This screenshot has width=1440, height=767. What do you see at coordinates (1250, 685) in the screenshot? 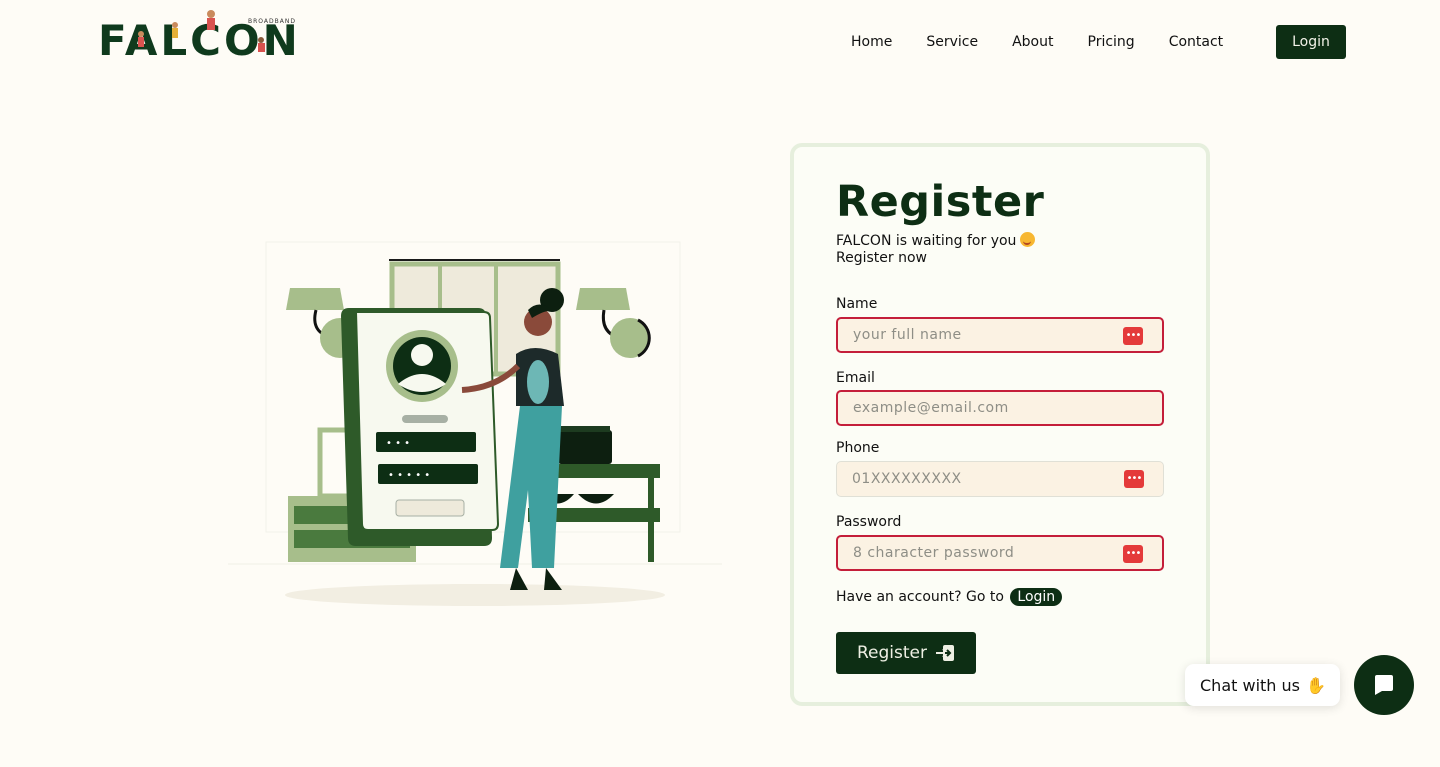
I see `chat-bubble-text: Chat with us` at bounding box center [1250, 685].